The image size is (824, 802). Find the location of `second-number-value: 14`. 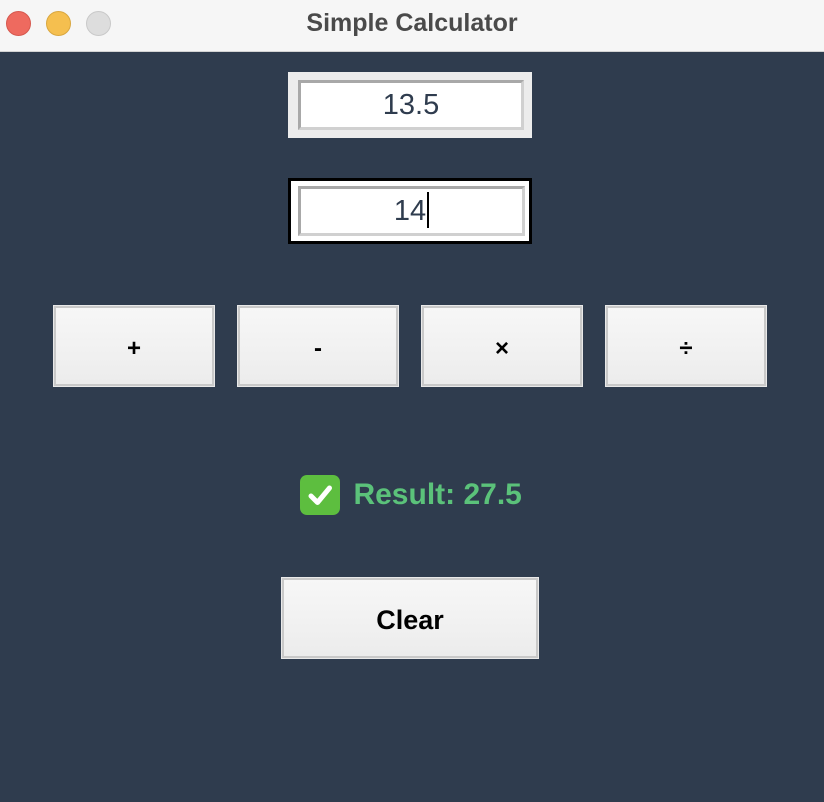

second-number-value: 14 is located at coordinates (410, 211).